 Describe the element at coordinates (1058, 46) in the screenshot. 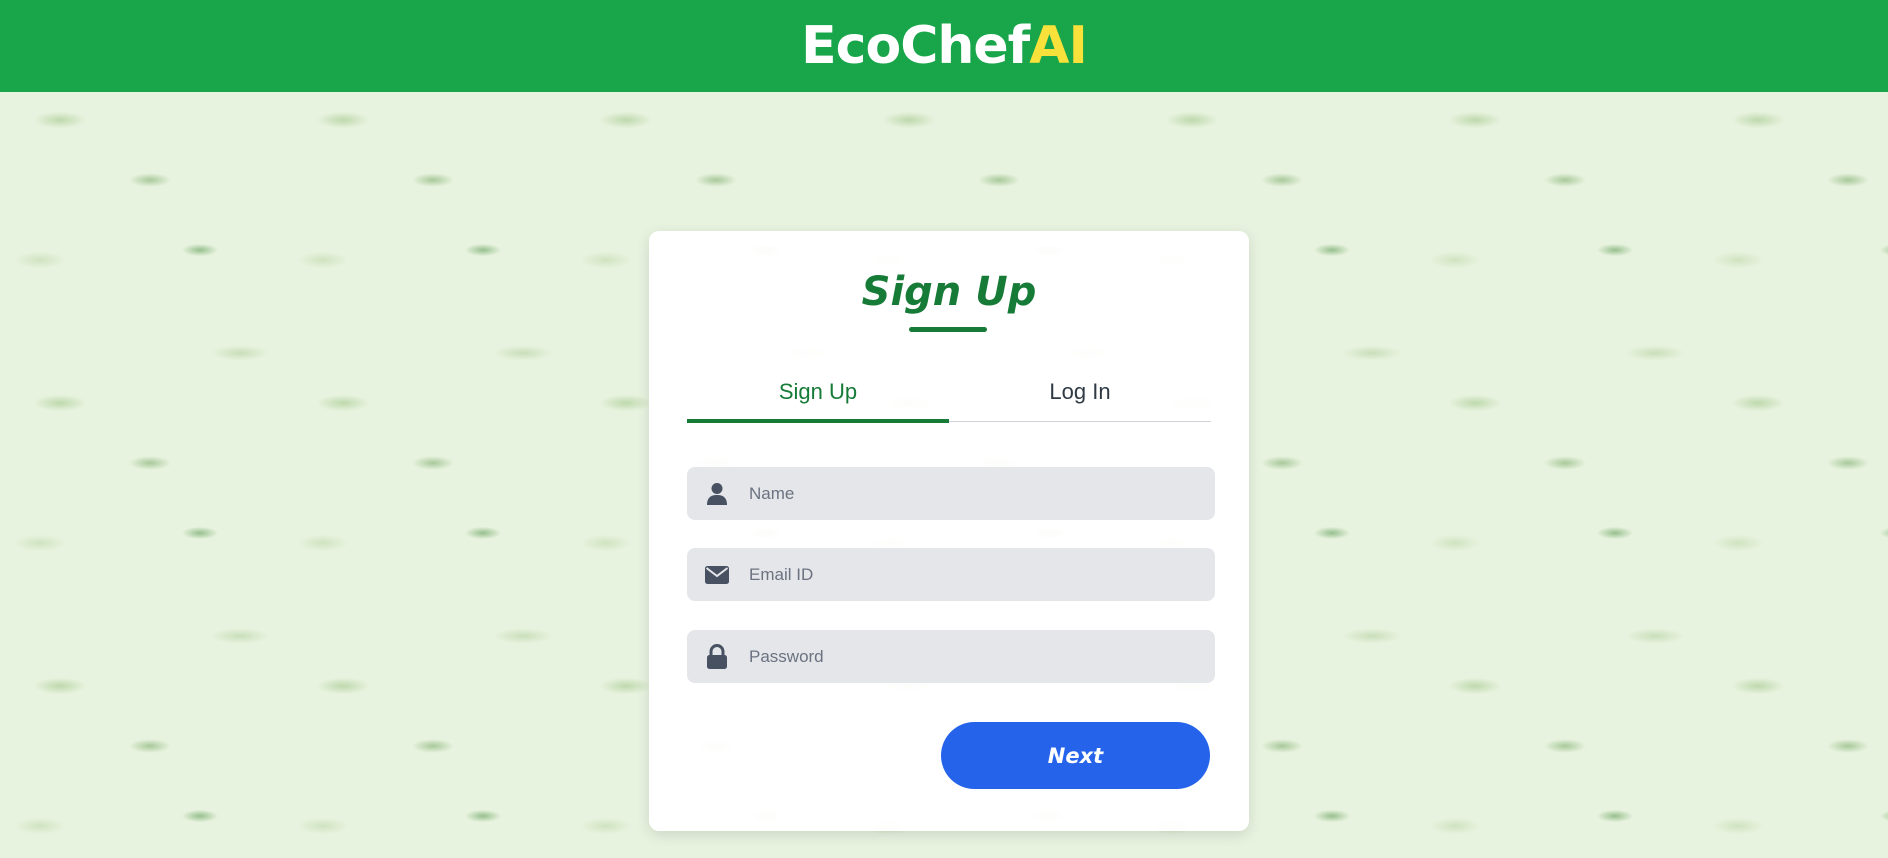

I see `brand-accent: AI` at that location.